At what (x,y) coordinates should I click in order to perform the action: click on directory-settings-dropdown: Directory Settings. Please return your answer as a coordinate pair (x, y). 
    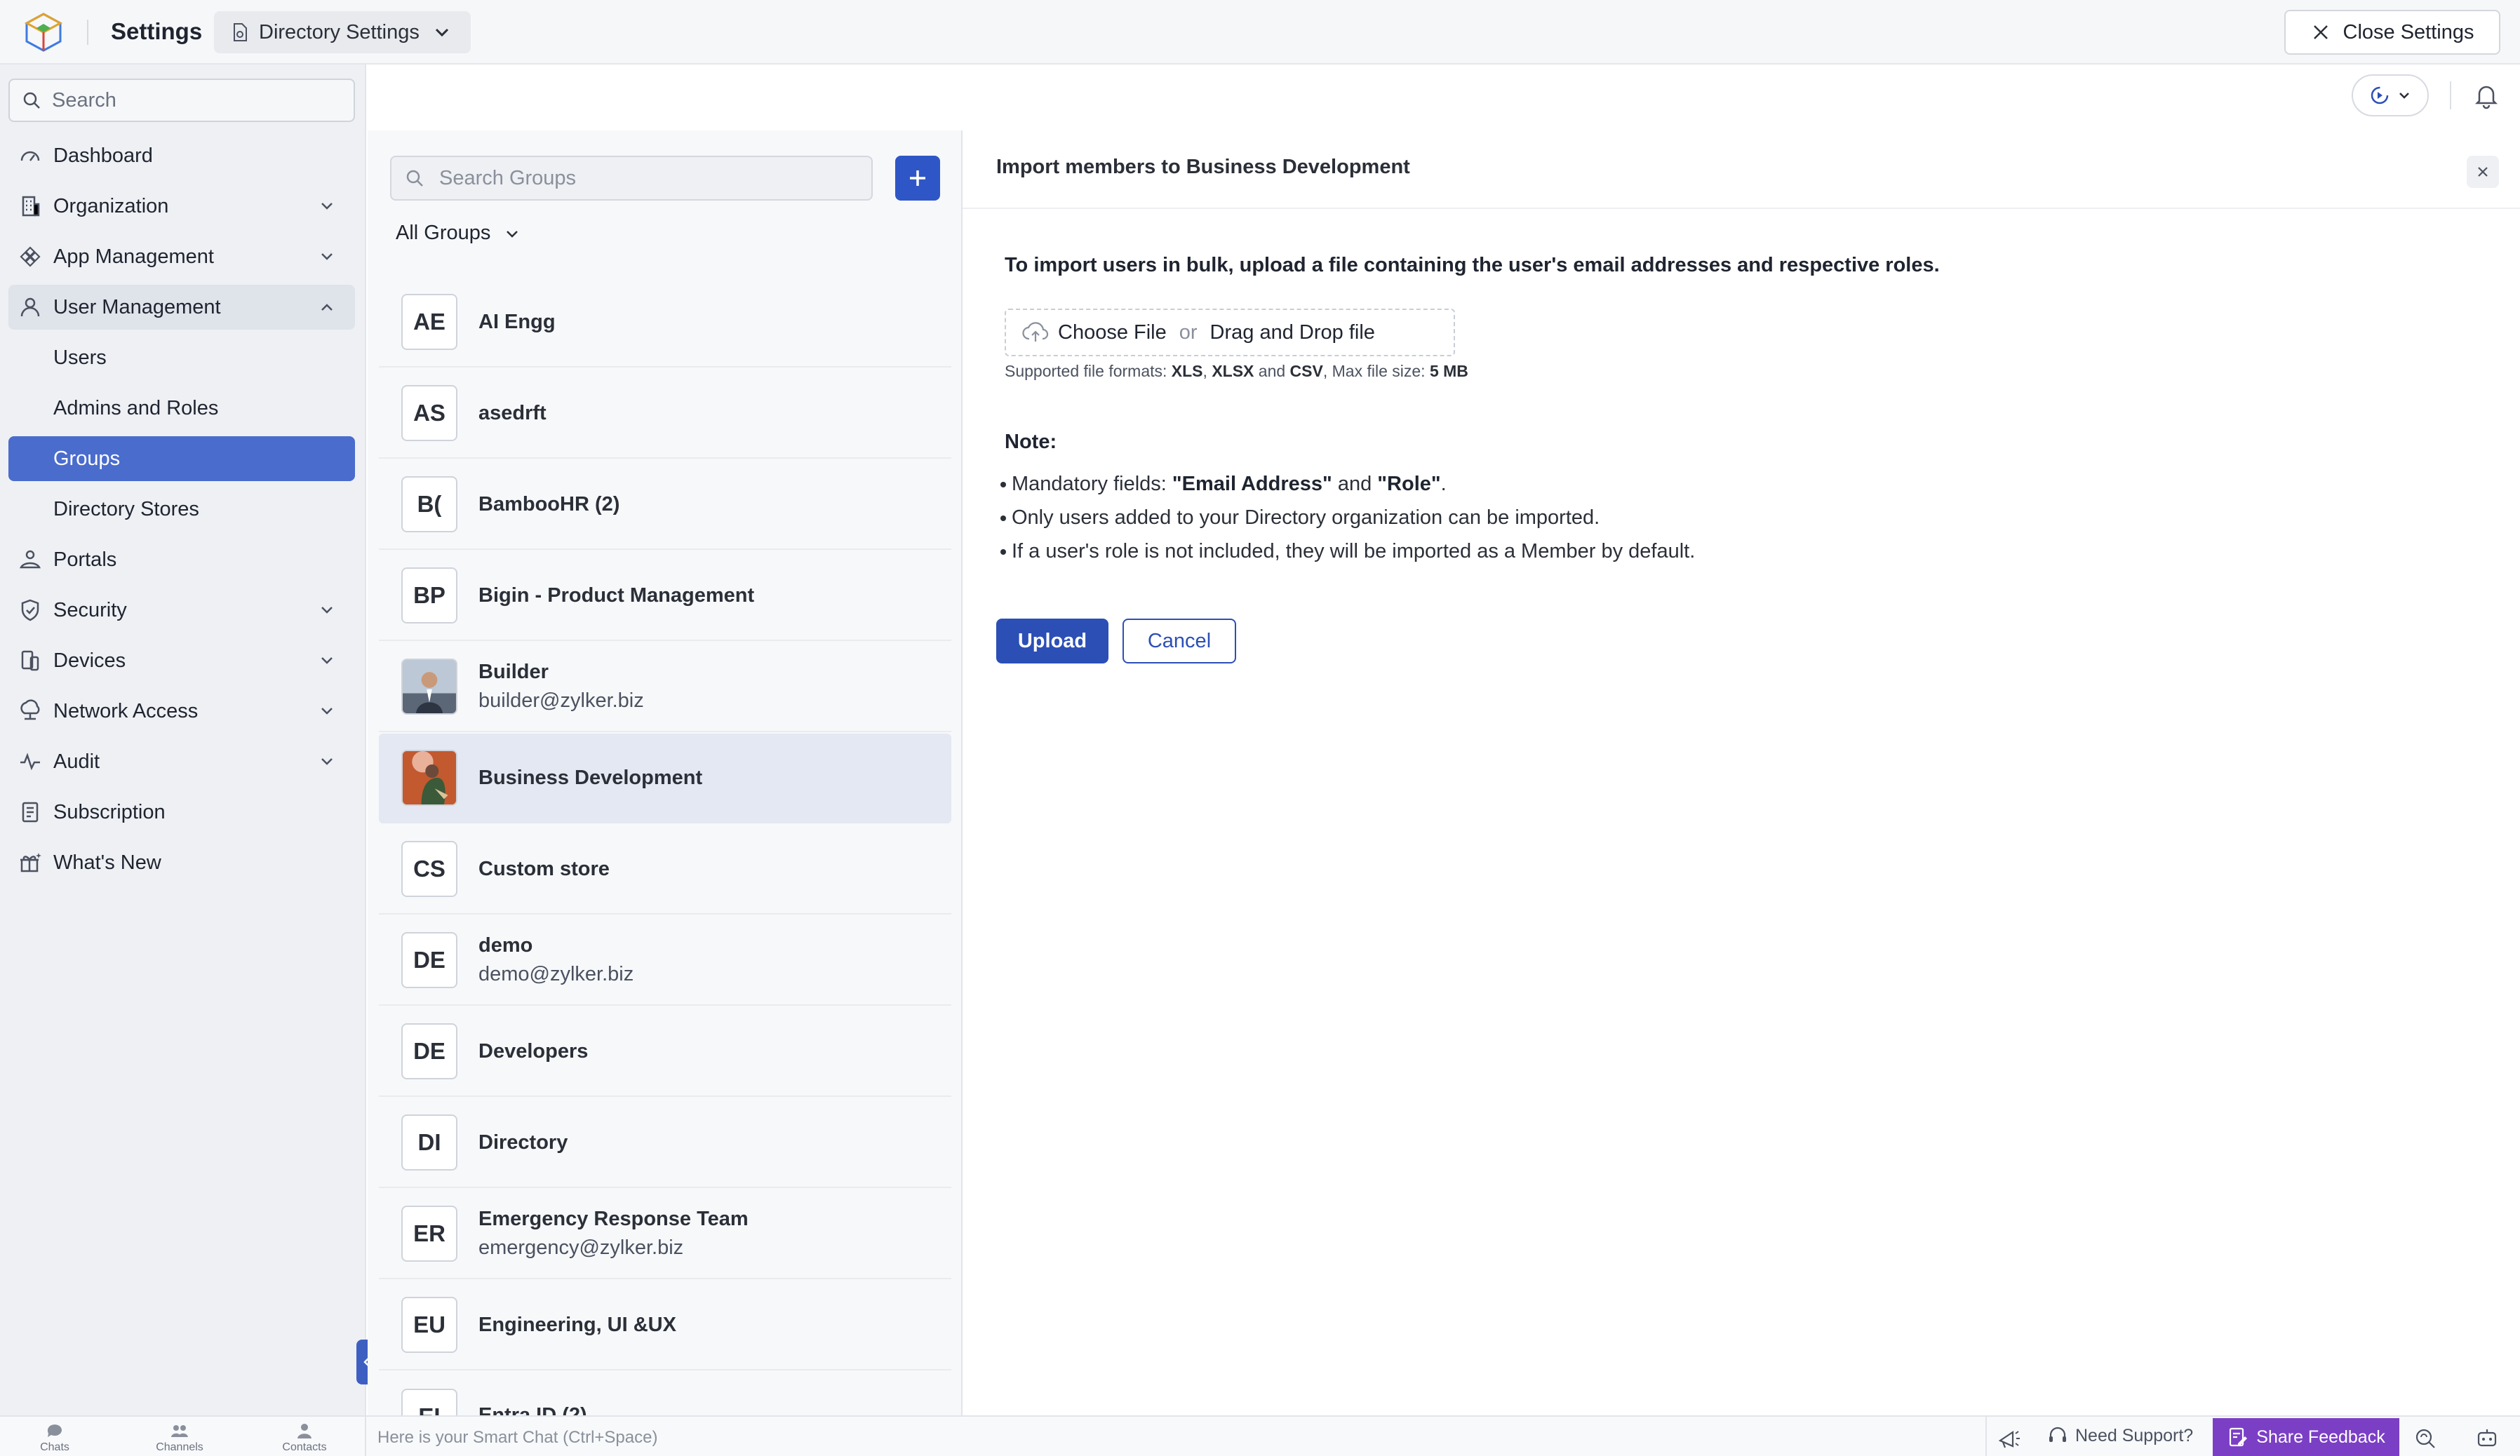
    Looking at the image, I should click on (342, 32).